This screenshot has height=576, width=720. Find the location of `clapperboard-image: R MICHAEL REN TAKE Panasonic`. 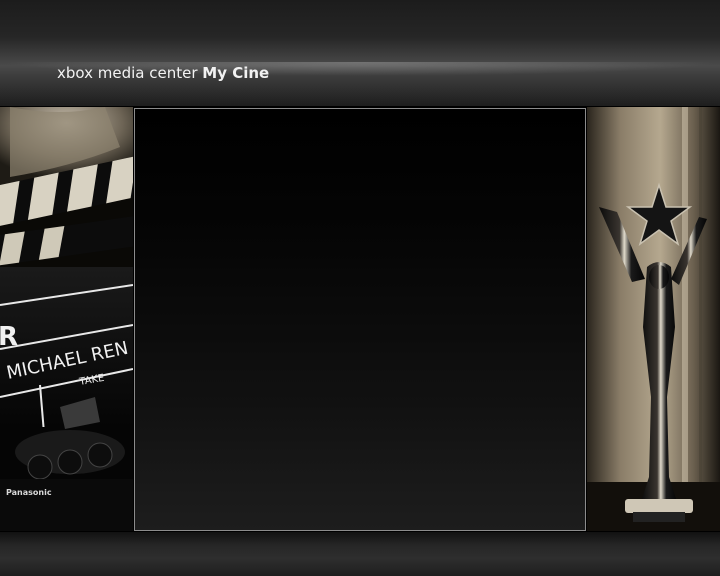

clapperboard-image: R MICHAEL REN TAKE Panasonic is located at coordinates (66, 319).